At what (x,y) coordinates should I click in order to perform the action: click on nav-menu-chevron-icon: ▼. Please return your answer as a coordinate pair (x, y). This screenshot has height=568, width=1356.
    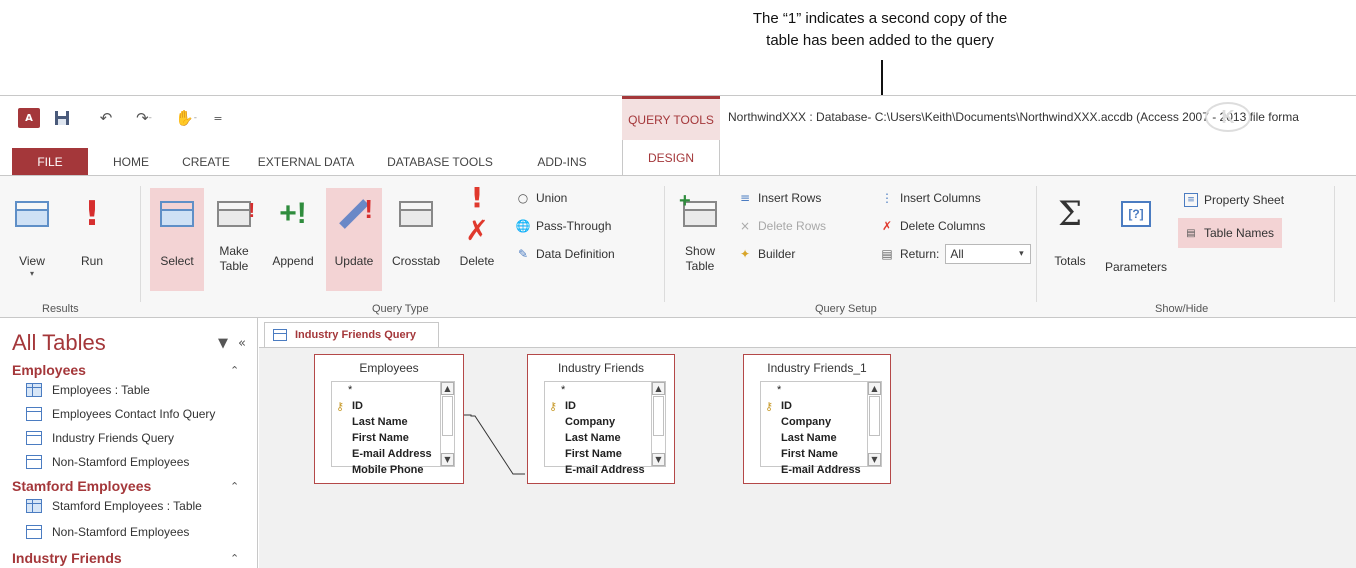
    Looking at the image, I should click on (223, 343).